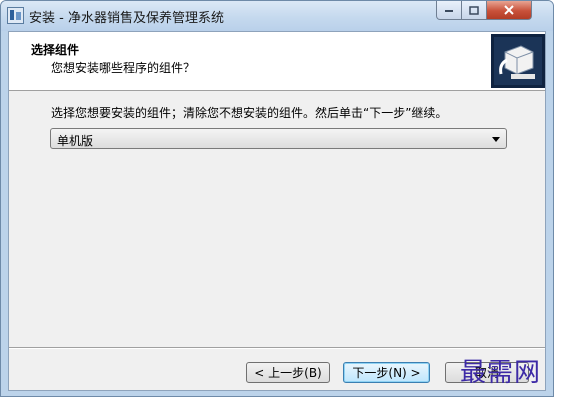 This screenshot has width=574, height=401. I want to click on title-bar: 安装 - 净水器销售及保养管理系统, so click(277, 16).